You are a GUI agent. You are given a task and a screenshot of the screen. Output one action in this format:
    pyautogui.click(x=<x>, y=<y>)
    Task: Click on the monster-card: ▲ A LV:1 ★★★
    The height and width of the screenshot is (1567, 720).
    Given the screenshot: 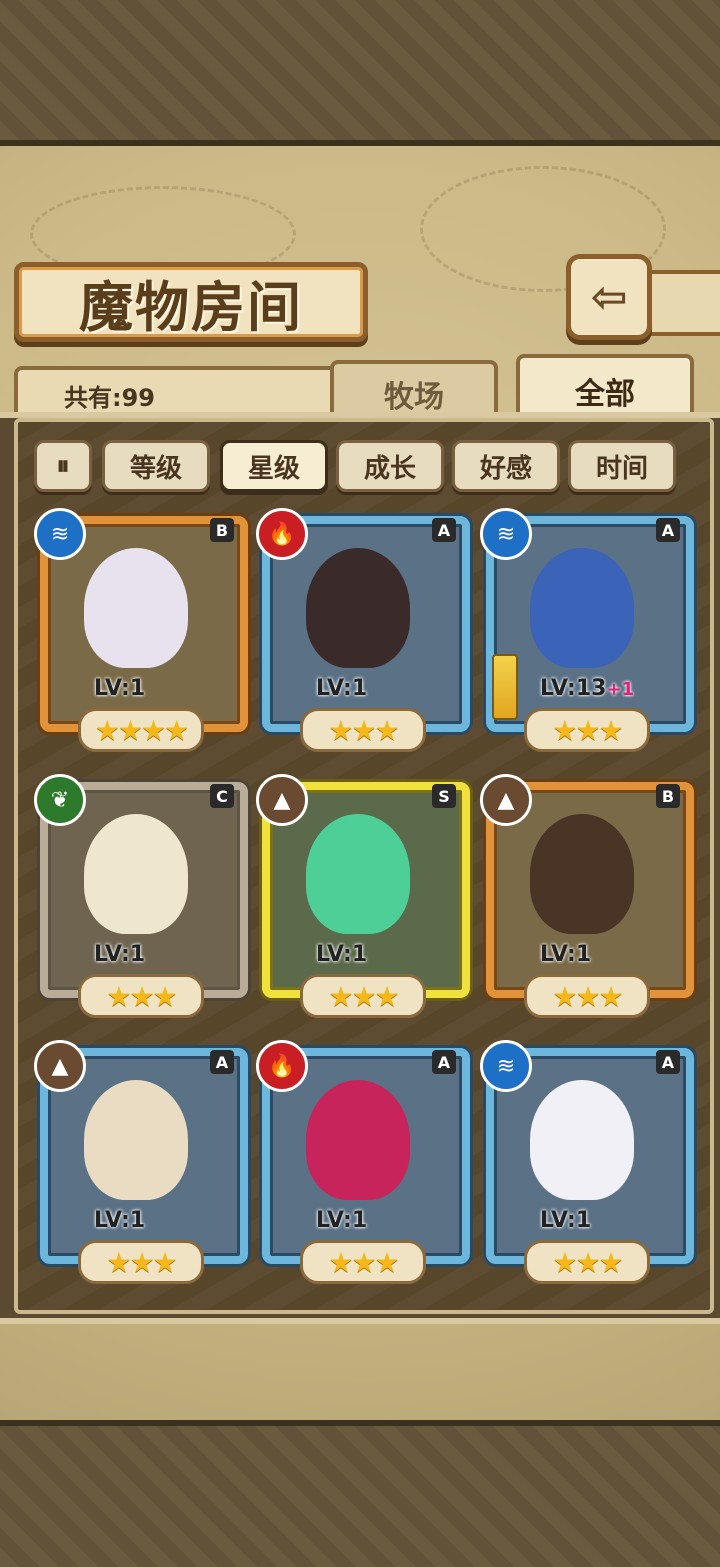 What is the action you would take?
    pyautogui.click(x=141, y=1162)
    